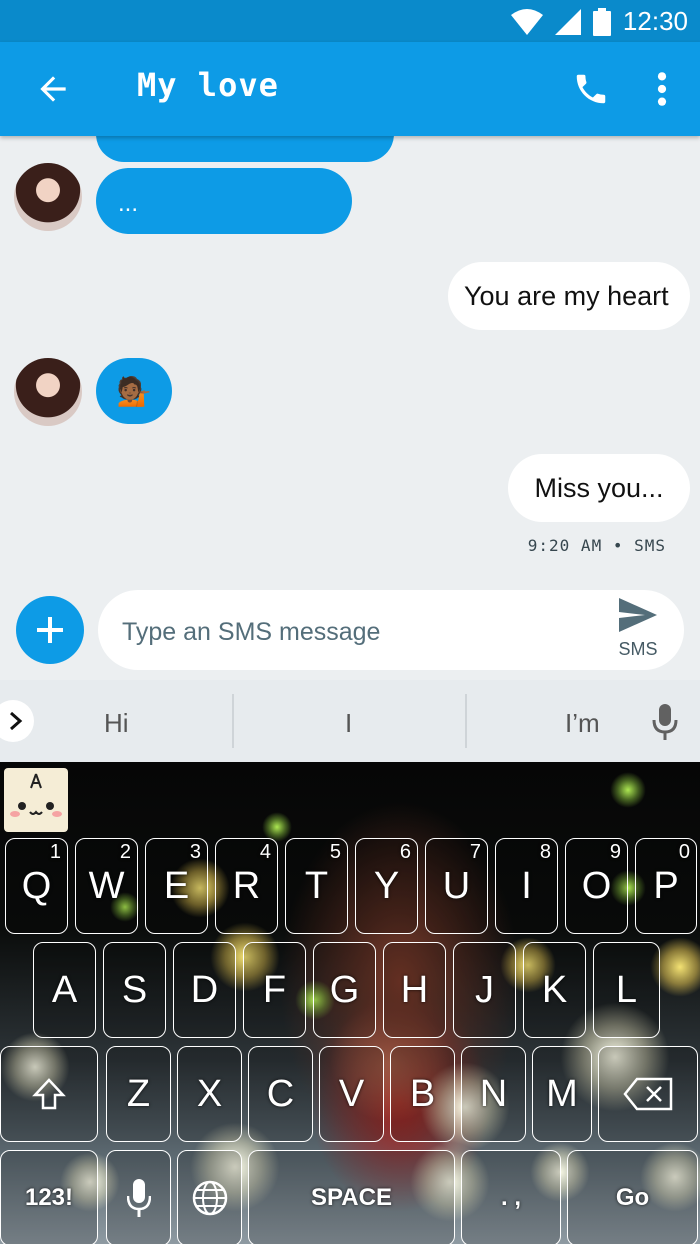 The width and height of the screenshot is (700, 1244). I want to click on key-n: N, so click(493, 1094).